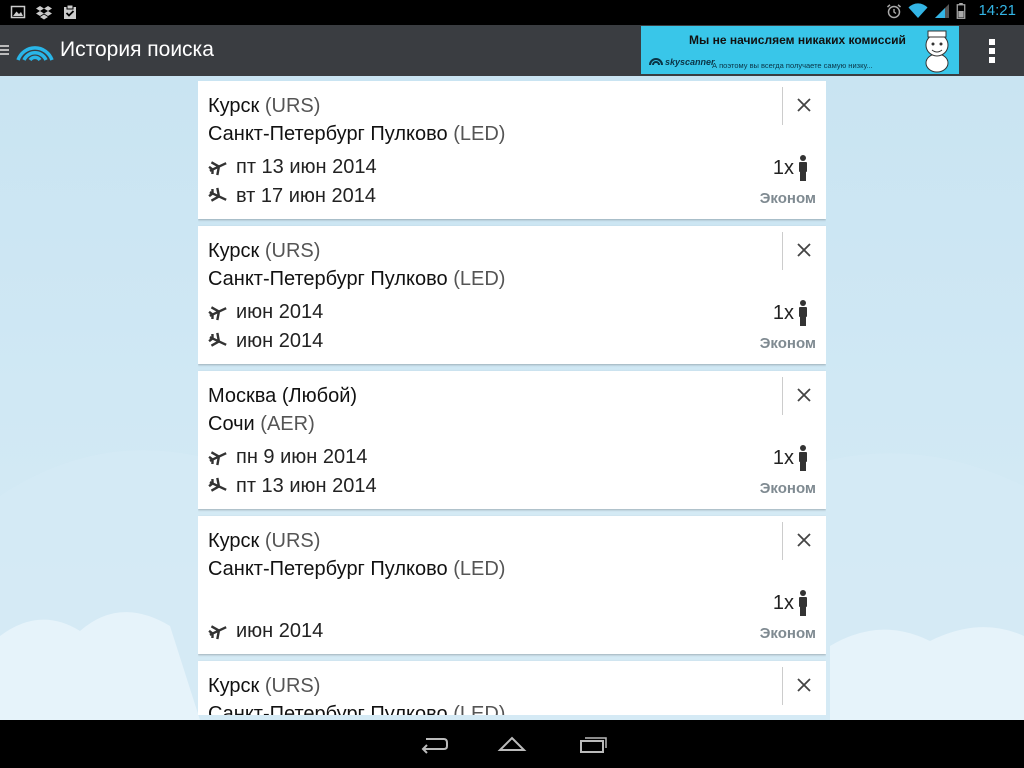 The width and height of the screenshot is (1024, 768). I want to click on status-bar: 14:21, so click(512, 12).